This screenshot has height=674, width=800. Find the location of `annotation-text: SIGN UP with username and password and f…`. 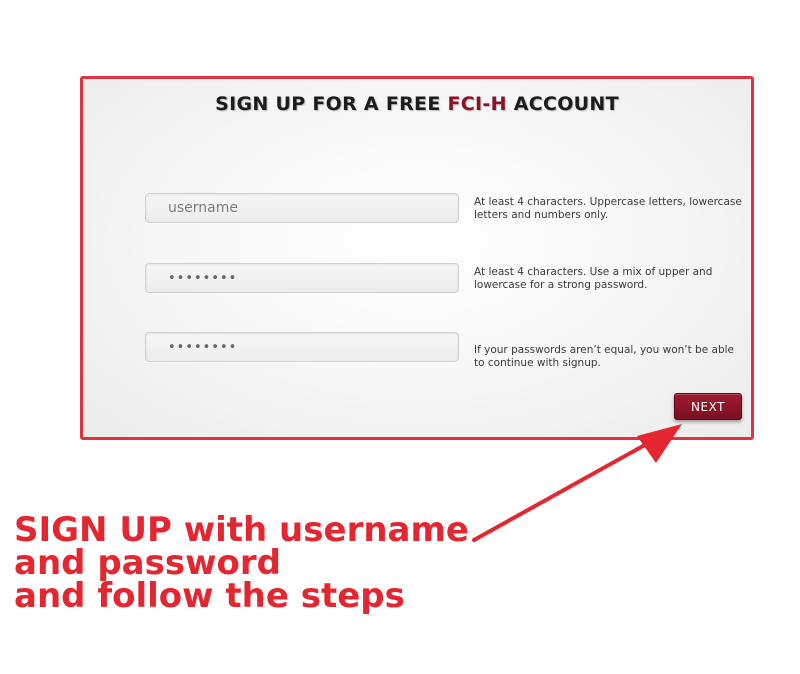

annotation-text: SIGN UP with username and password and f… is located at coordinates (254, 564).